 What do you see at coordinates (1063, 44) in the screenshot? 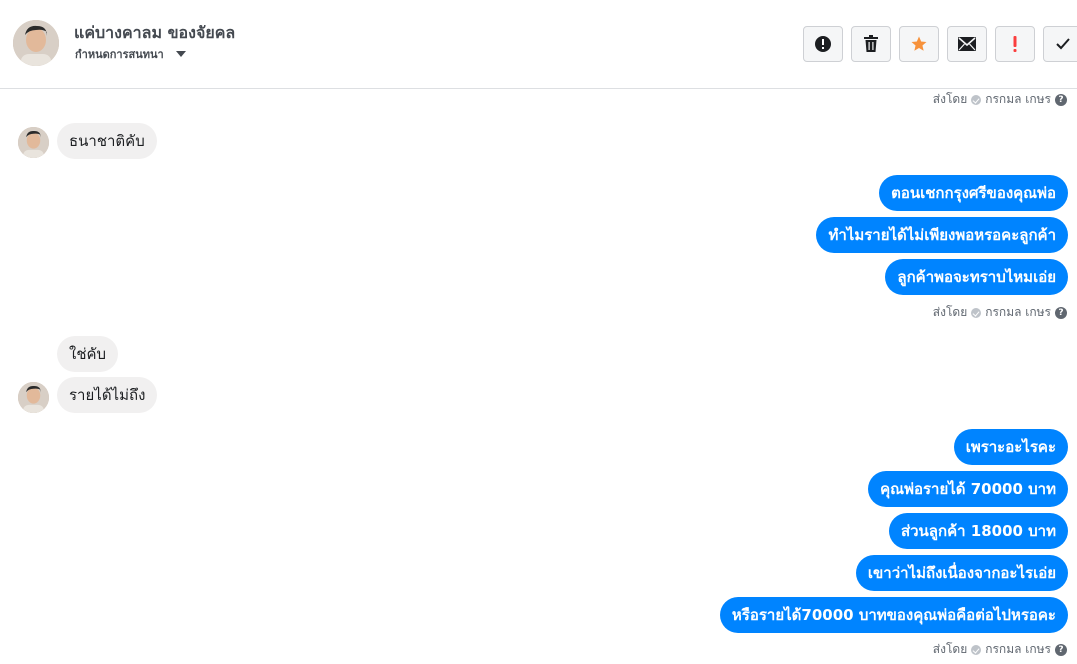
I see `check-icon` at bounding box center [1063, 44].